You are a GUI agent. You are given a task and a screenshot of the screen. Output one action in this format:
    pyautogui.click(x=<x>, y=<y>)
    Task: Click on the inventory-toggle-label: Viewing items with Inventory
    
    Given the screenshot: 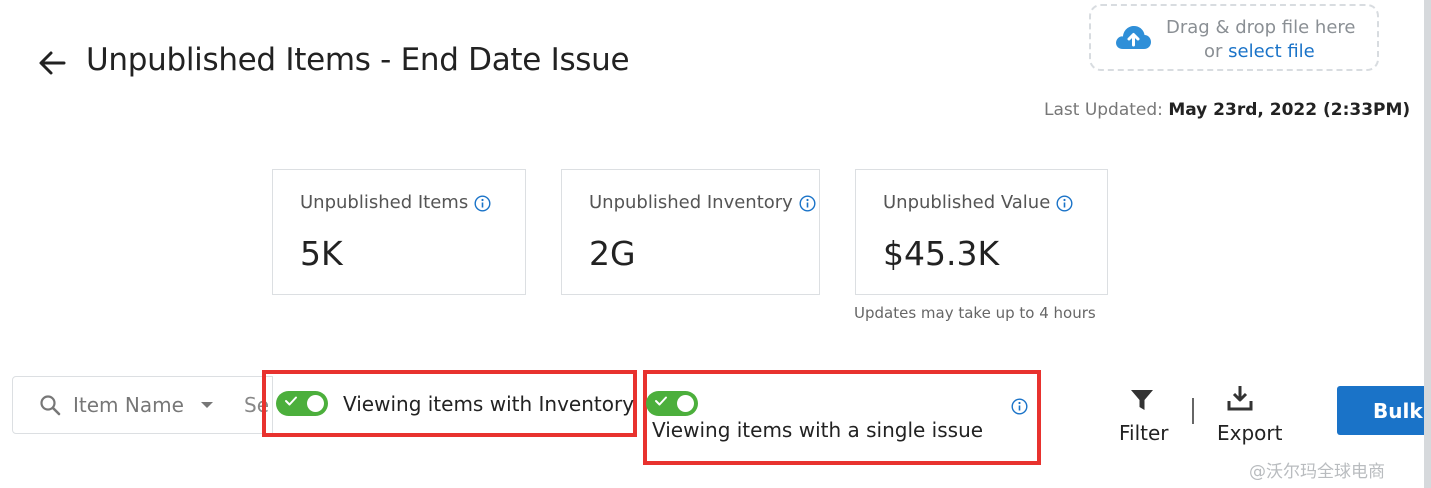 What is the action you would take?
    pyautogui.click(x=489, y=404)
    